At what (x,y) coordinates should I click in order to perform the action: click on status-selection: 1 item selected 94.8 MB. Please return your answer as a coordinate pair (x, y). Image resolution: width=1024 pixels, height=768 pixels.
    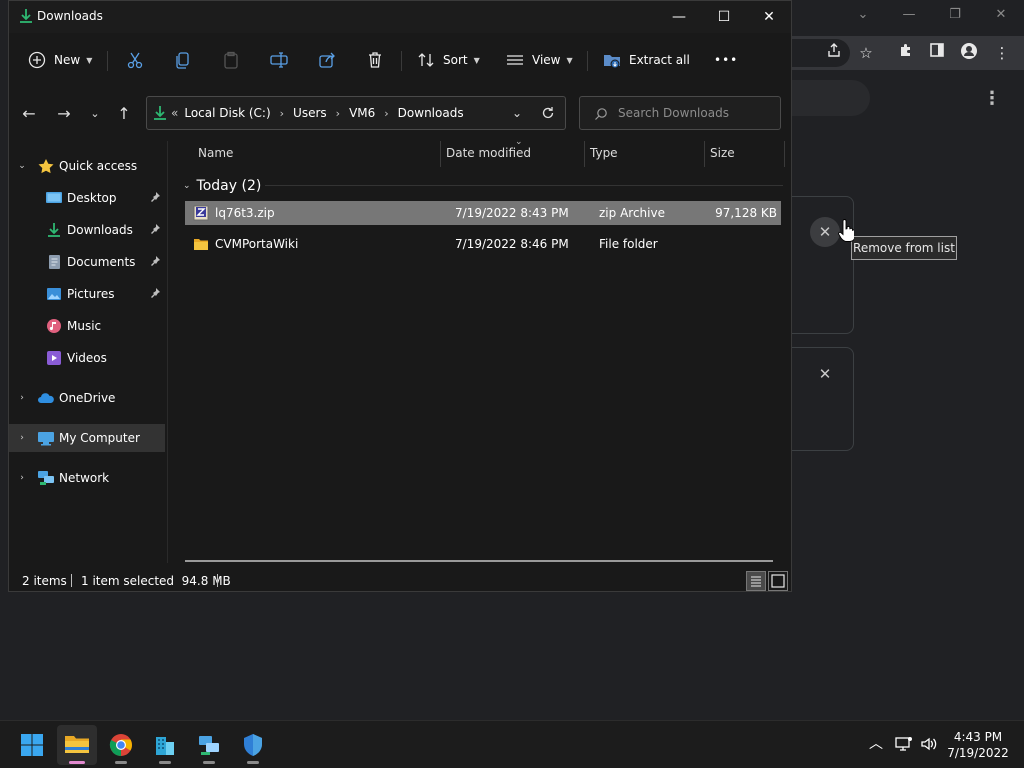
    Looking at the image, I should click on (156, 581).